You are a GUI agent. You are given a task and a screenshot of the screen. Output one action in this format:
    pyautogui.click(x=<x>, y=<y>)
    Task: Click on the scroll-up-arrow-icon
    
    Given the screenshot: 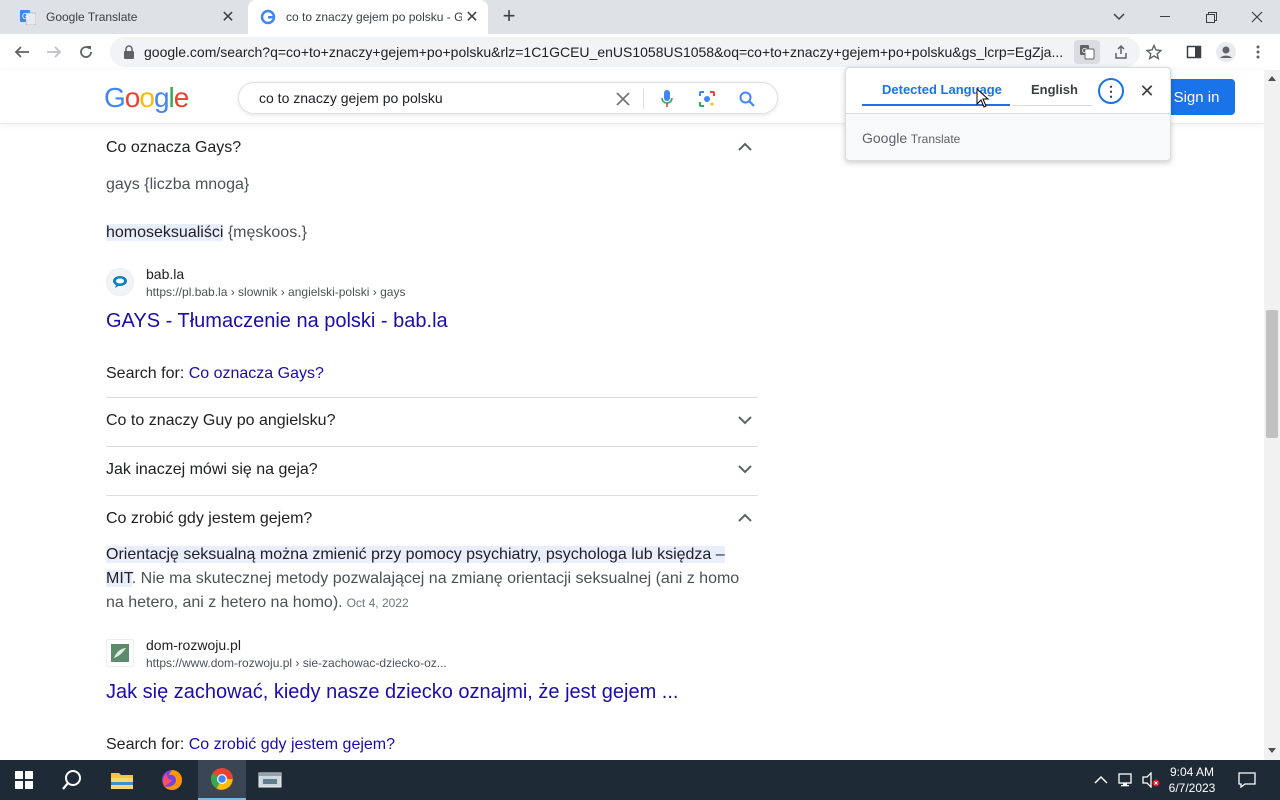 What is the action you would take?
    pyautogui.click(x=1272, y=78)
    